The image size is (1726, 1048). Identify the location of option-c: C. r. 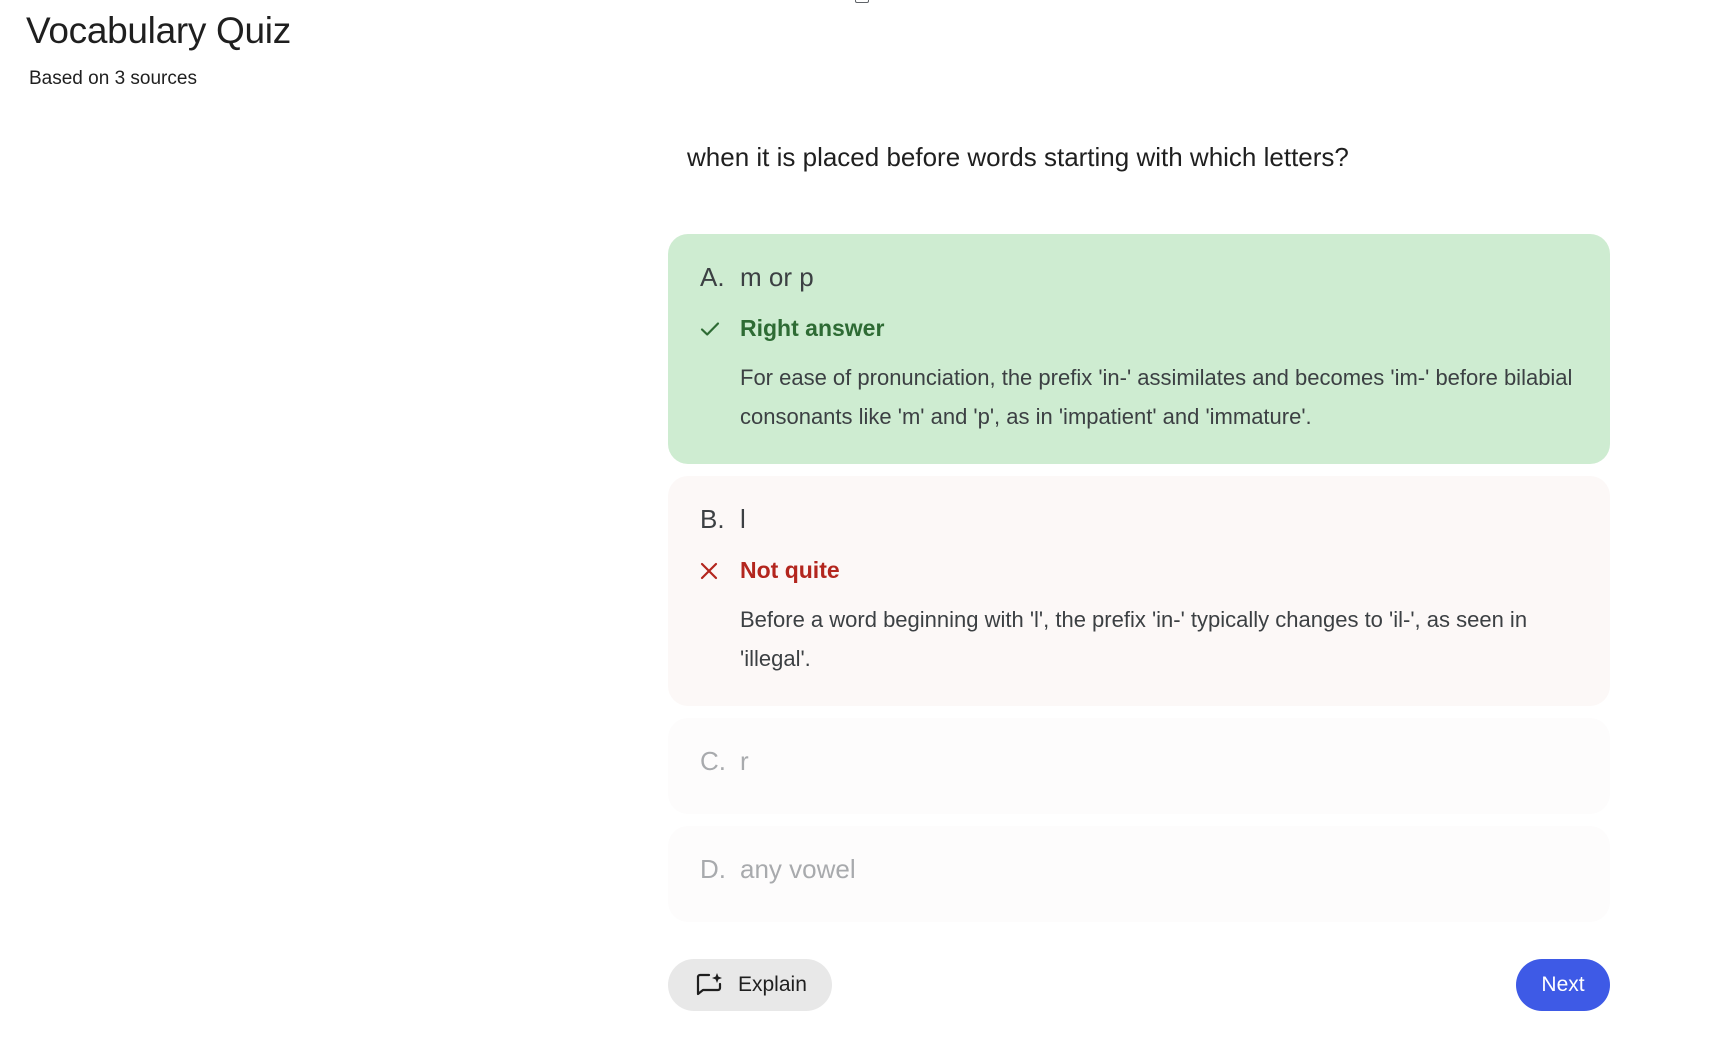
(1139, 766).